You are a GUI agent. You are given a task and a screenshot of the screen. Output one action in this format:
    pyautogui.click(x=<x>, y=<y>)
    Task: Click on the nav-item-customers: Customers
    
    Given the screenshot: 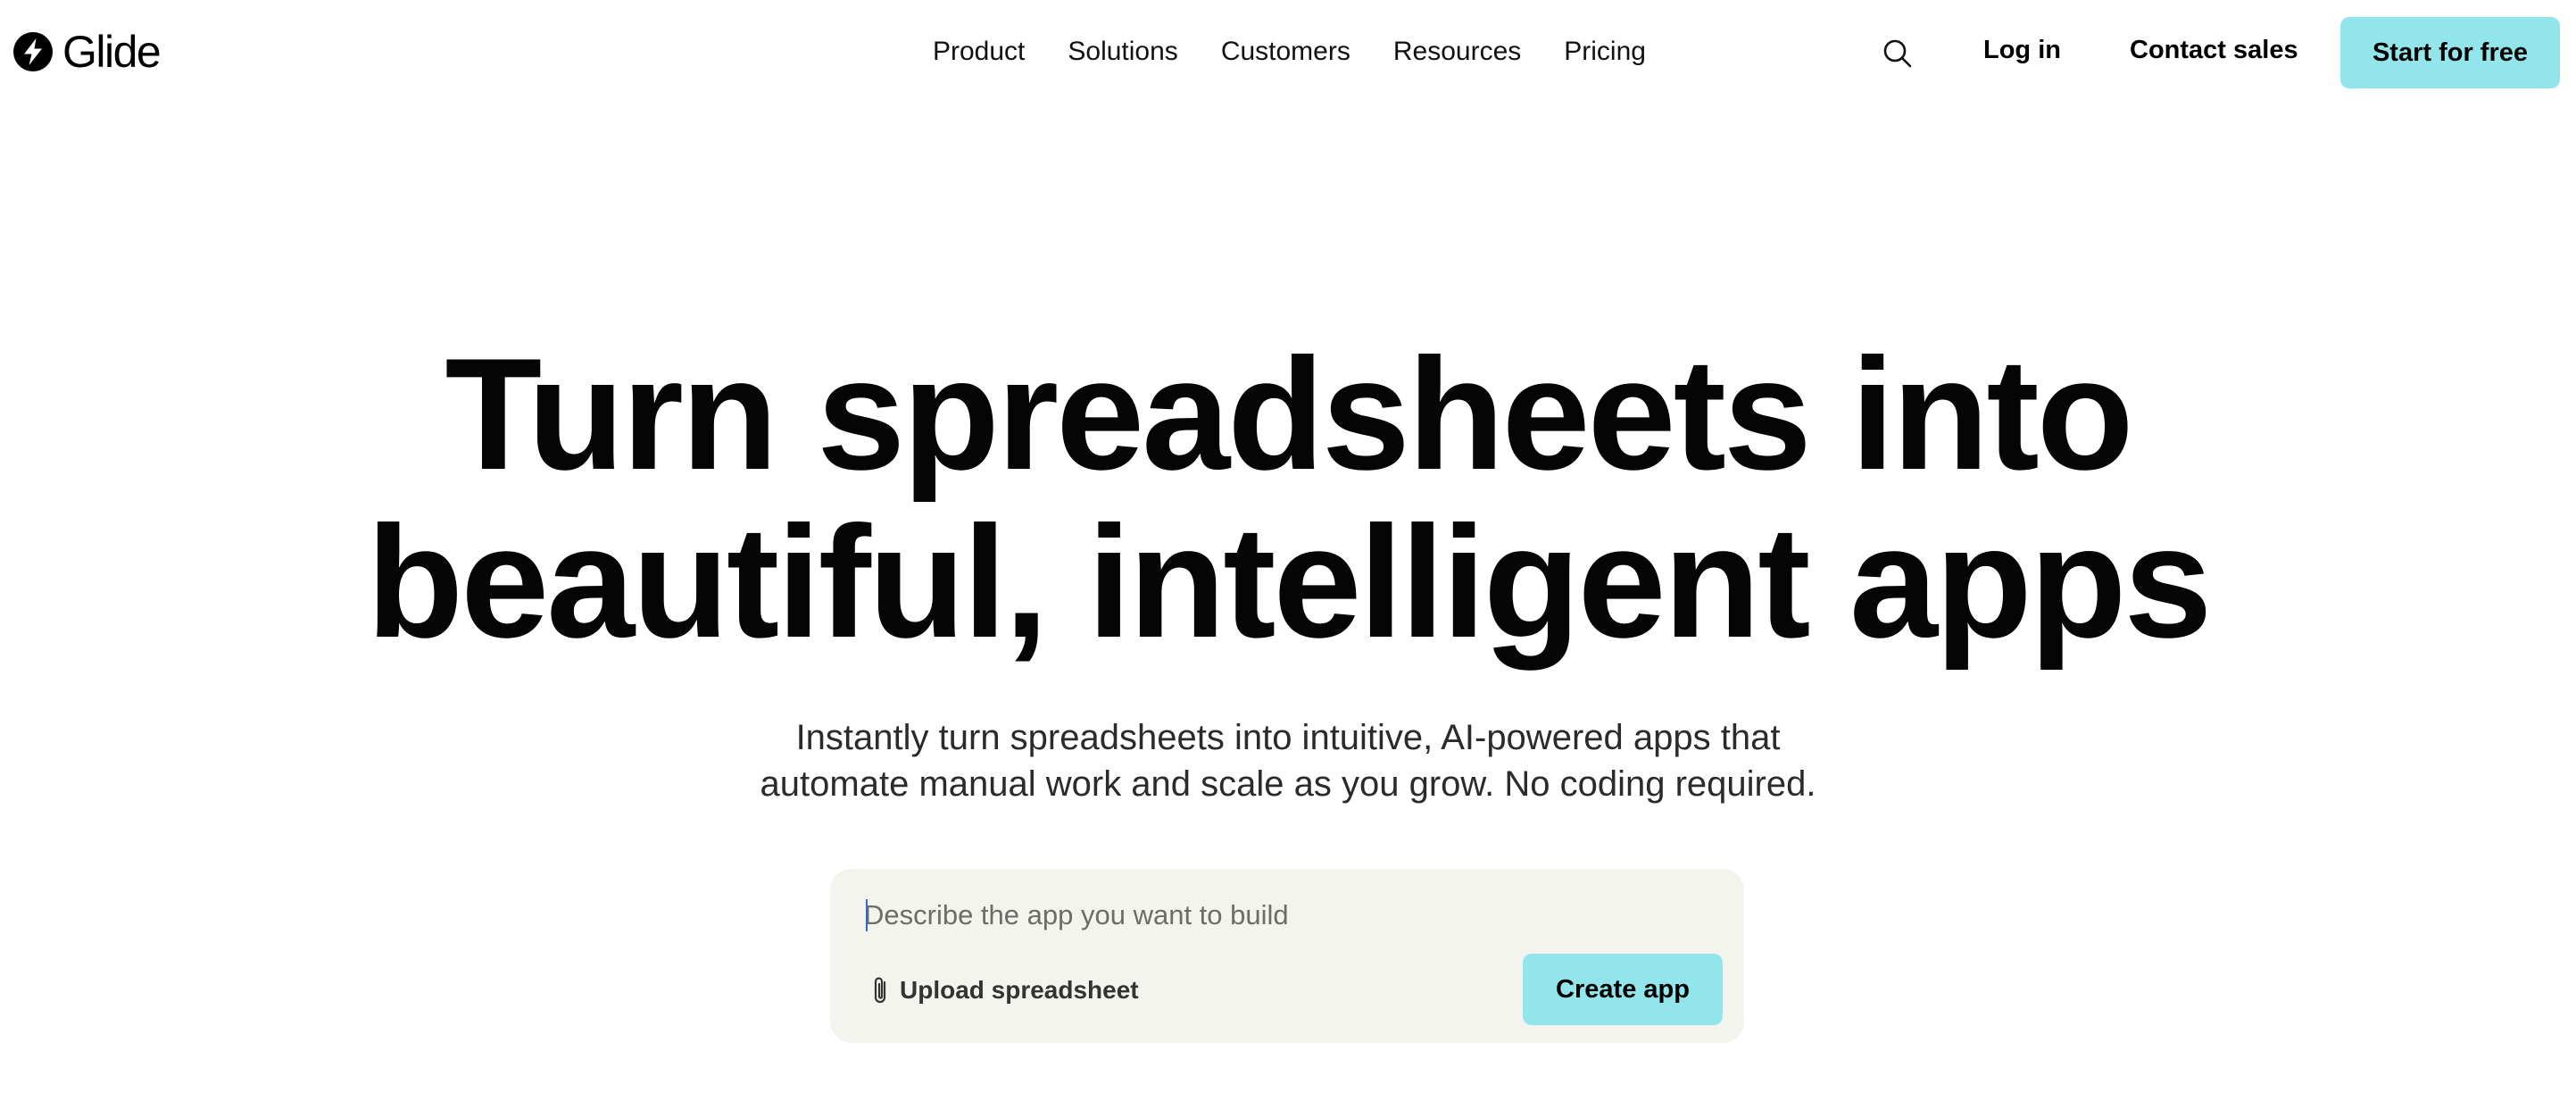 What is the action you would take?
    pyautogui.click(x=1285, y=52)
    